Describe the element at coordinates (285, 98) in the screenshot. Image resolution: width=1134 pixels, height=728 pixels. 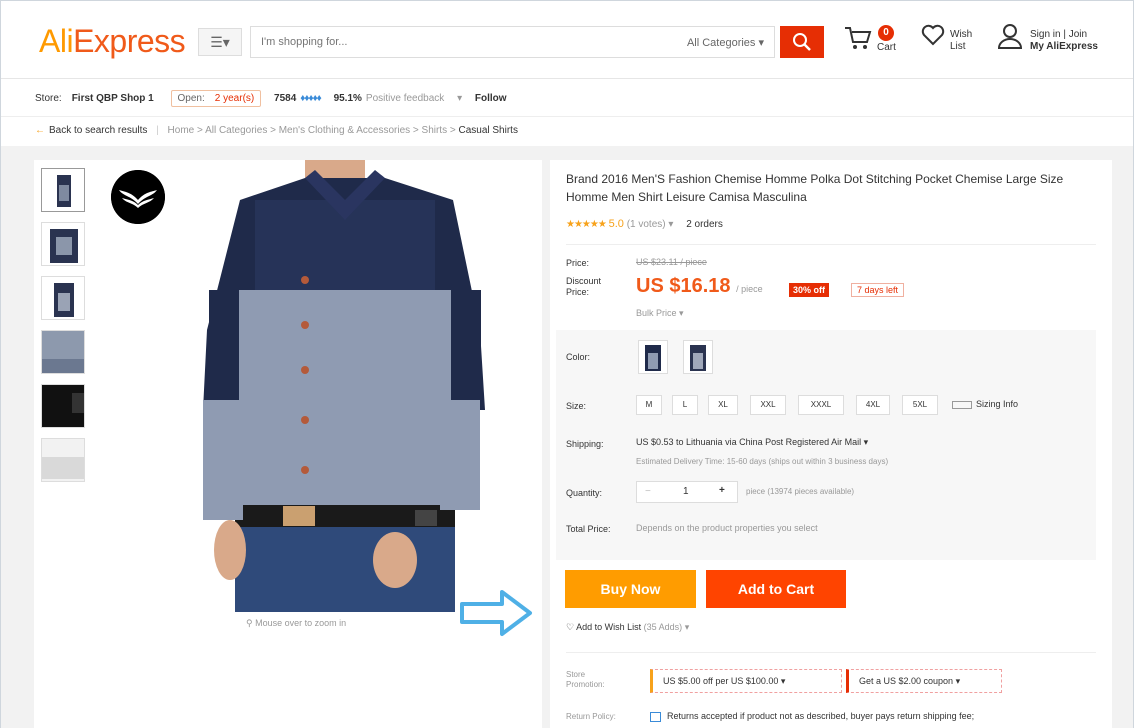
I see `store-score: 7584` at that location.